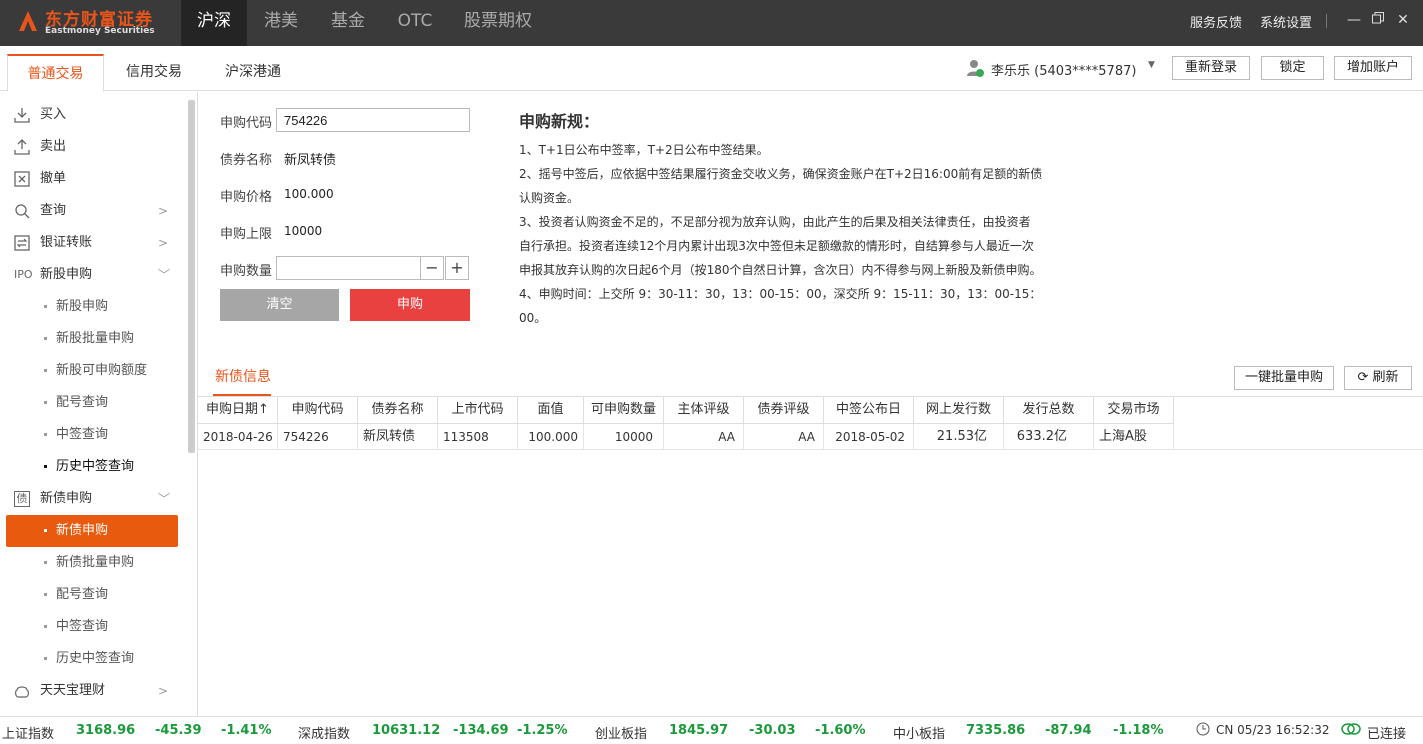 The height and width of the screenshot is (744, 1423). Describe the element at coordinates (92, 435) in the screenshot. I see `sidebar-subitem-ipo-winning: 中签查询` at that location.